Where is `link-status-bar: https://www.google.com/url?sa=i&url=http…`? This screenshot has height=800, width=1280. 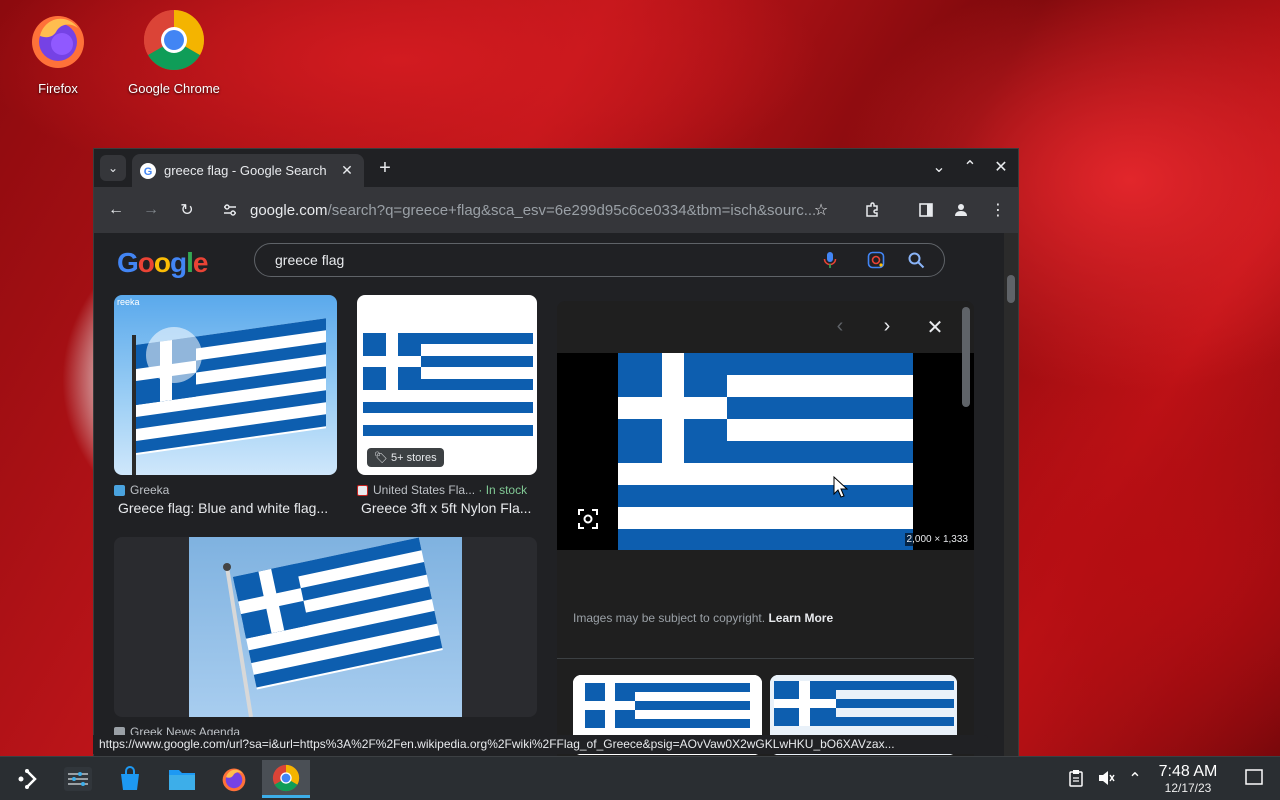 link-status-bar: https://www.google.com/url?sa=i&url=http… is located at coordinates (540, 744).